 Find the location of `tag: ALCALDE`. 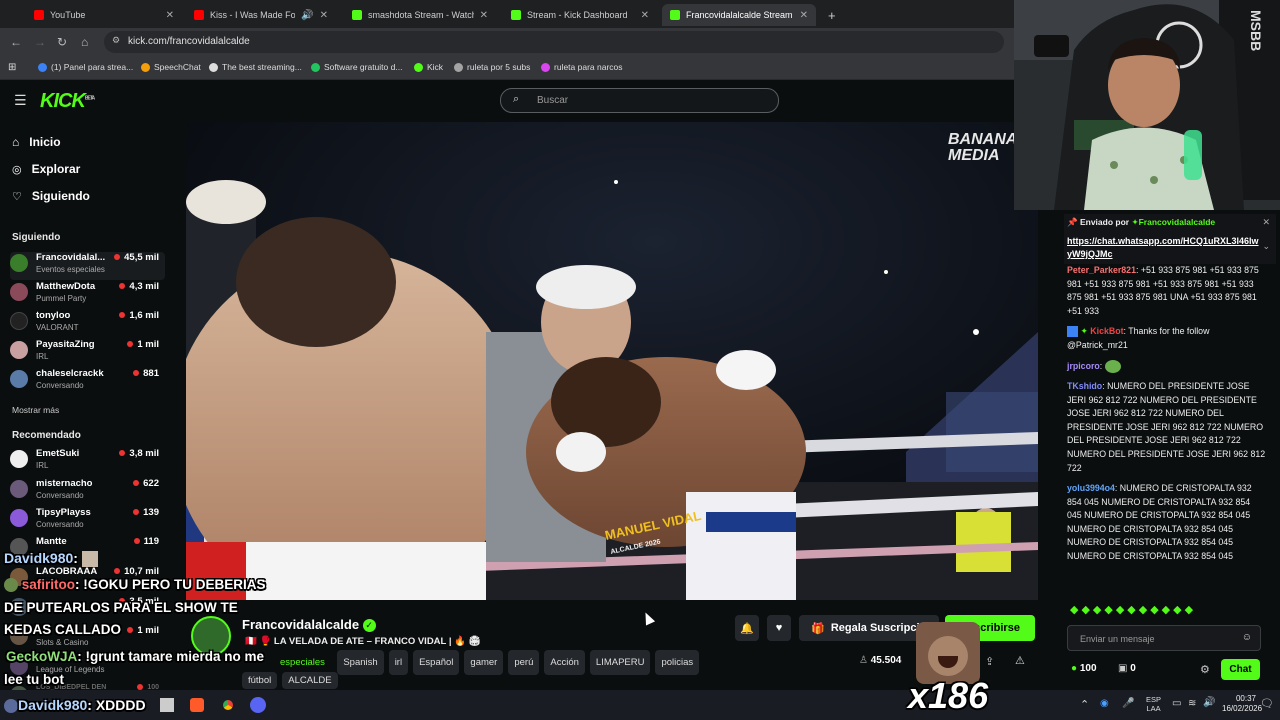

tag: ALCALDE is located at coordinates (310, 680).